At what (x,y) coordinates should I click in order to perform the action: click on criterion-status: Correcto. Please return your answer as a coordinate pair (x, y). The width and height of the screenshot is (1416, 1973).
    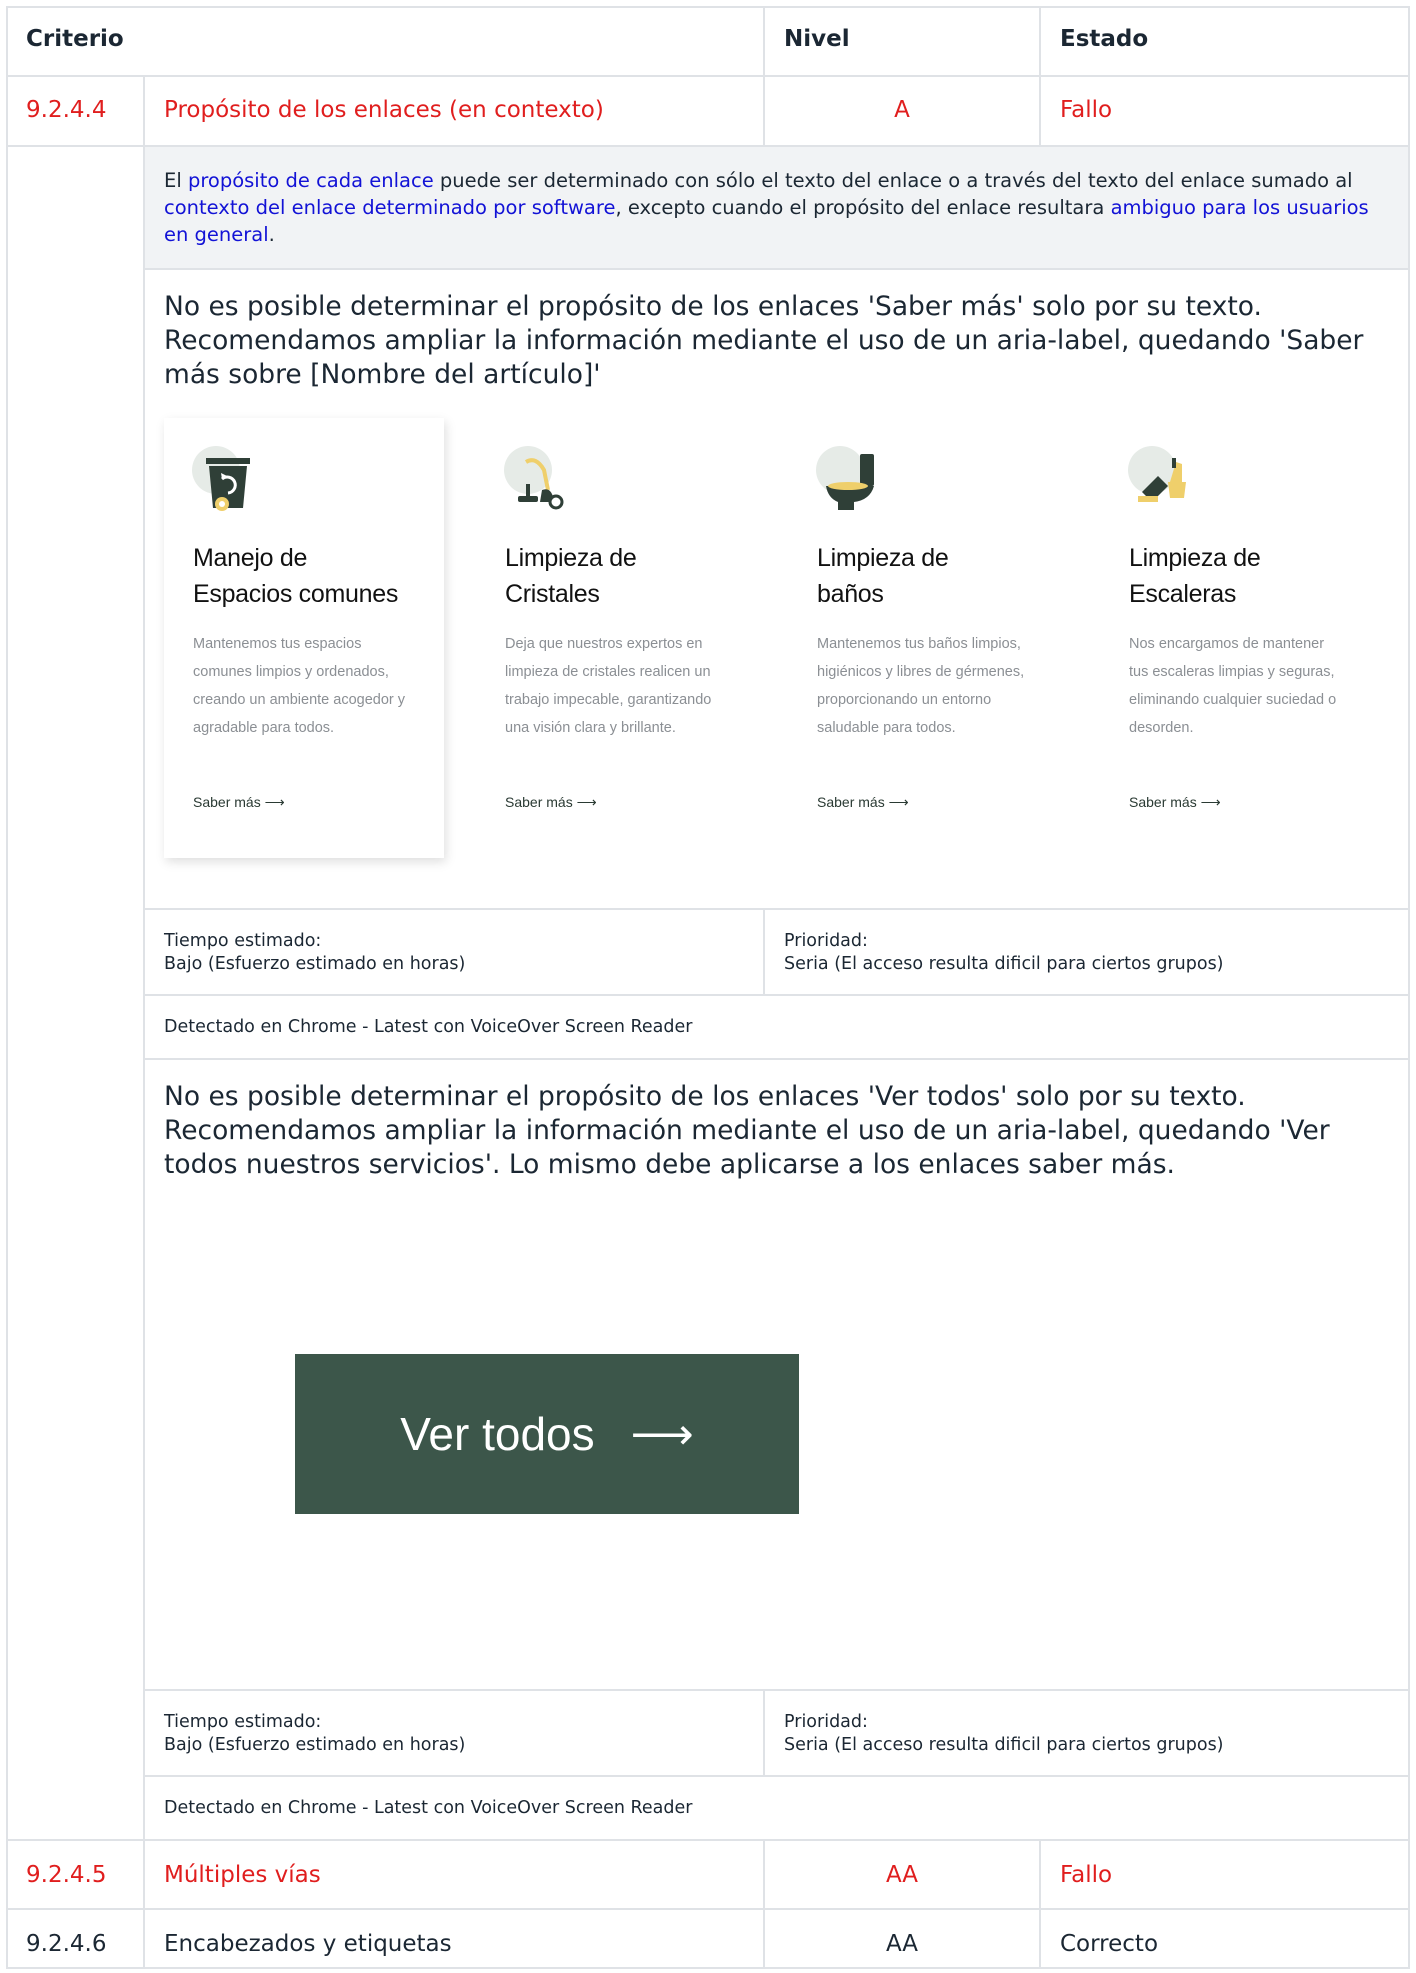
    Looking at the image, I should click on (1109, 1944).